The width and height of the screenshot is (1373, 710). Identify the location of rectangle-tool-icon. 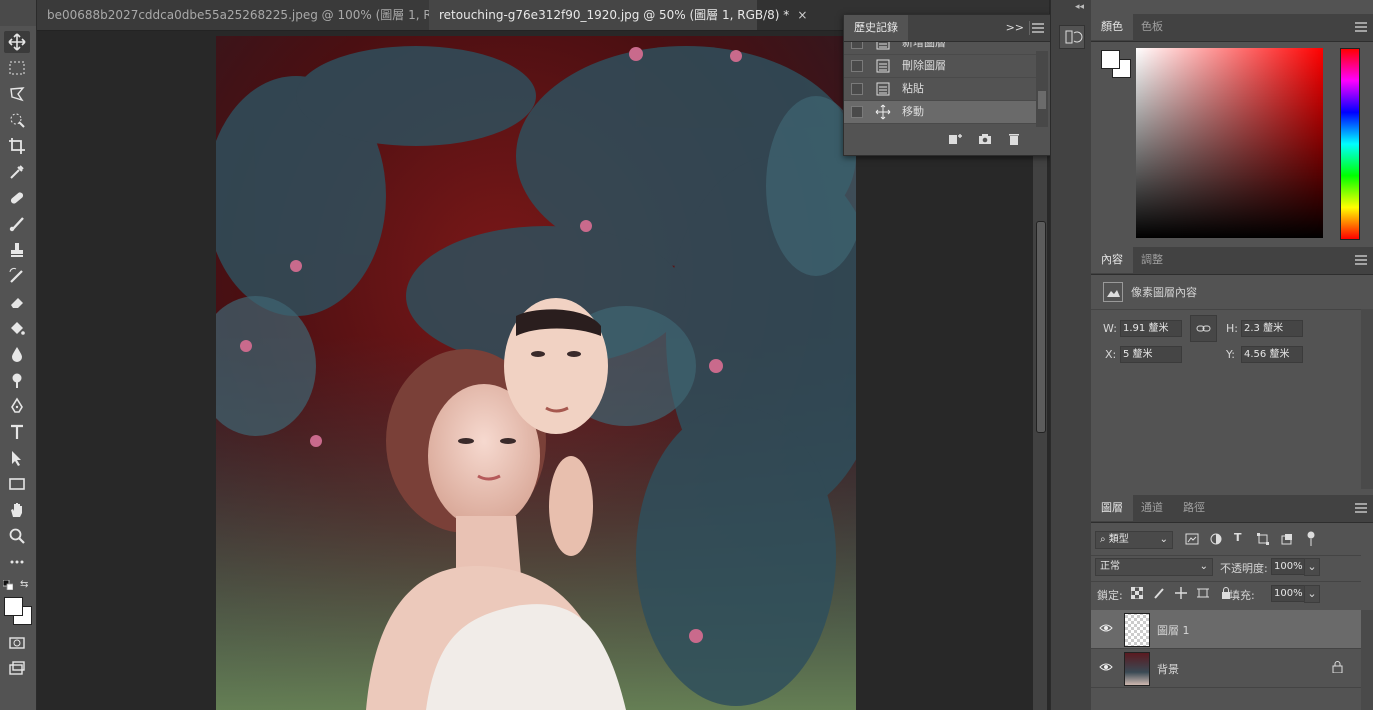
(17, 484).